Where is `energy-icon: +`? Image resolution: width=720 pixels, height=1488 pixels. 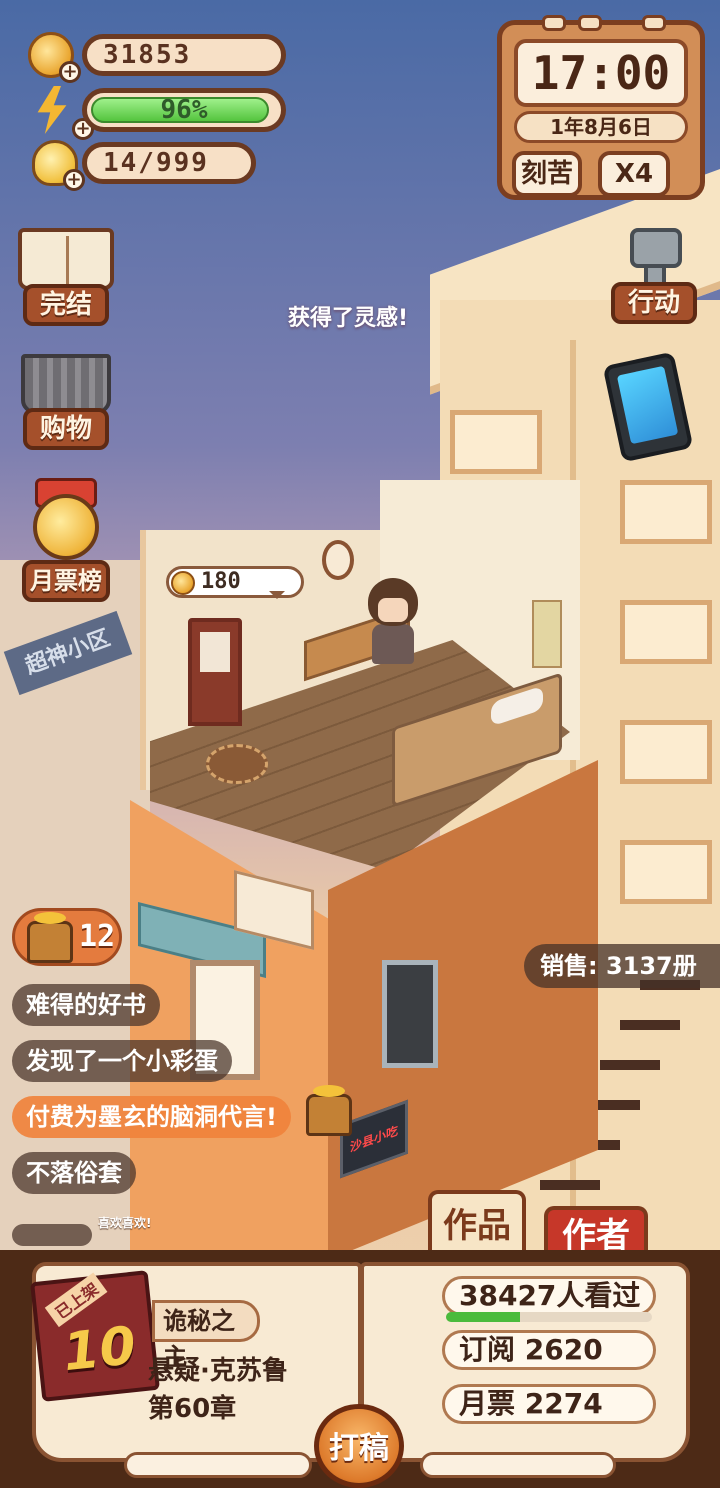
energy-icon: + is located at coordinates (64, 113).